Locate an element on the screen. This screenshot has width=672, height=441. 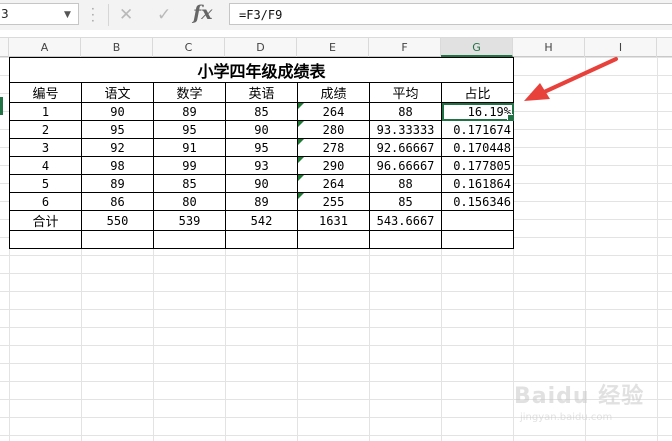
column-header-b: B is located at coordinates (117, 47).